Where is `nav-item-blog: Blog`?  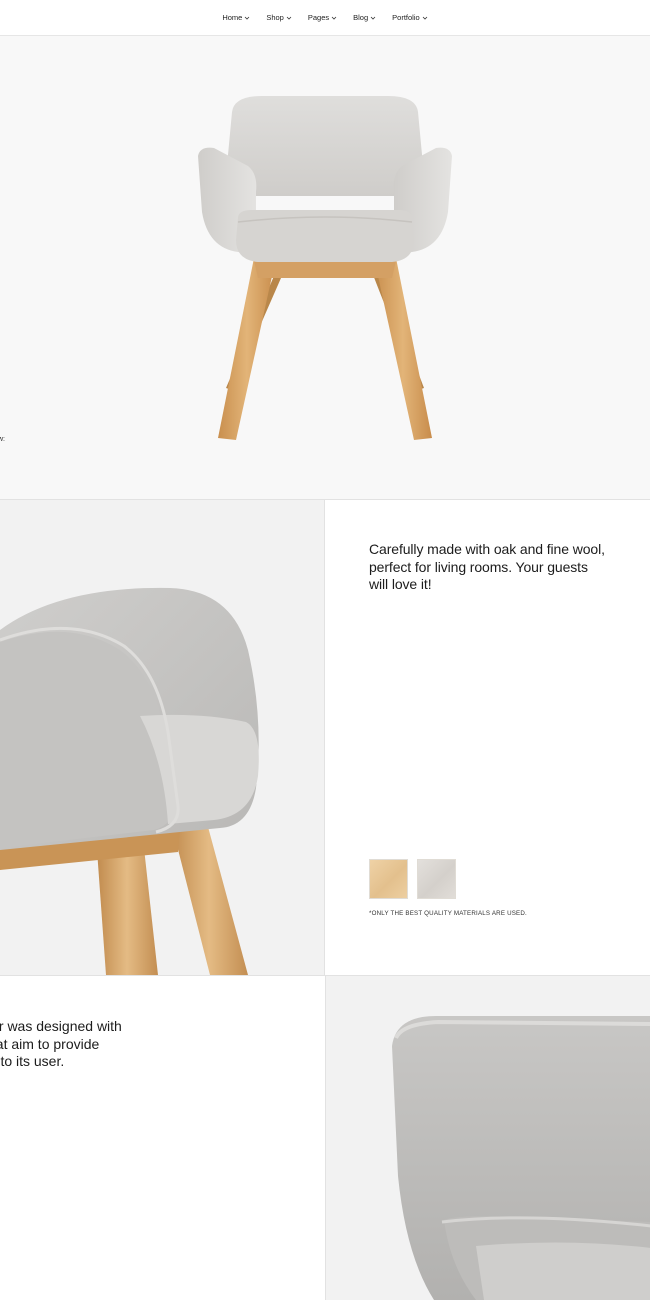
nav-item-blog: Blog is located at coordinates (364, 17).